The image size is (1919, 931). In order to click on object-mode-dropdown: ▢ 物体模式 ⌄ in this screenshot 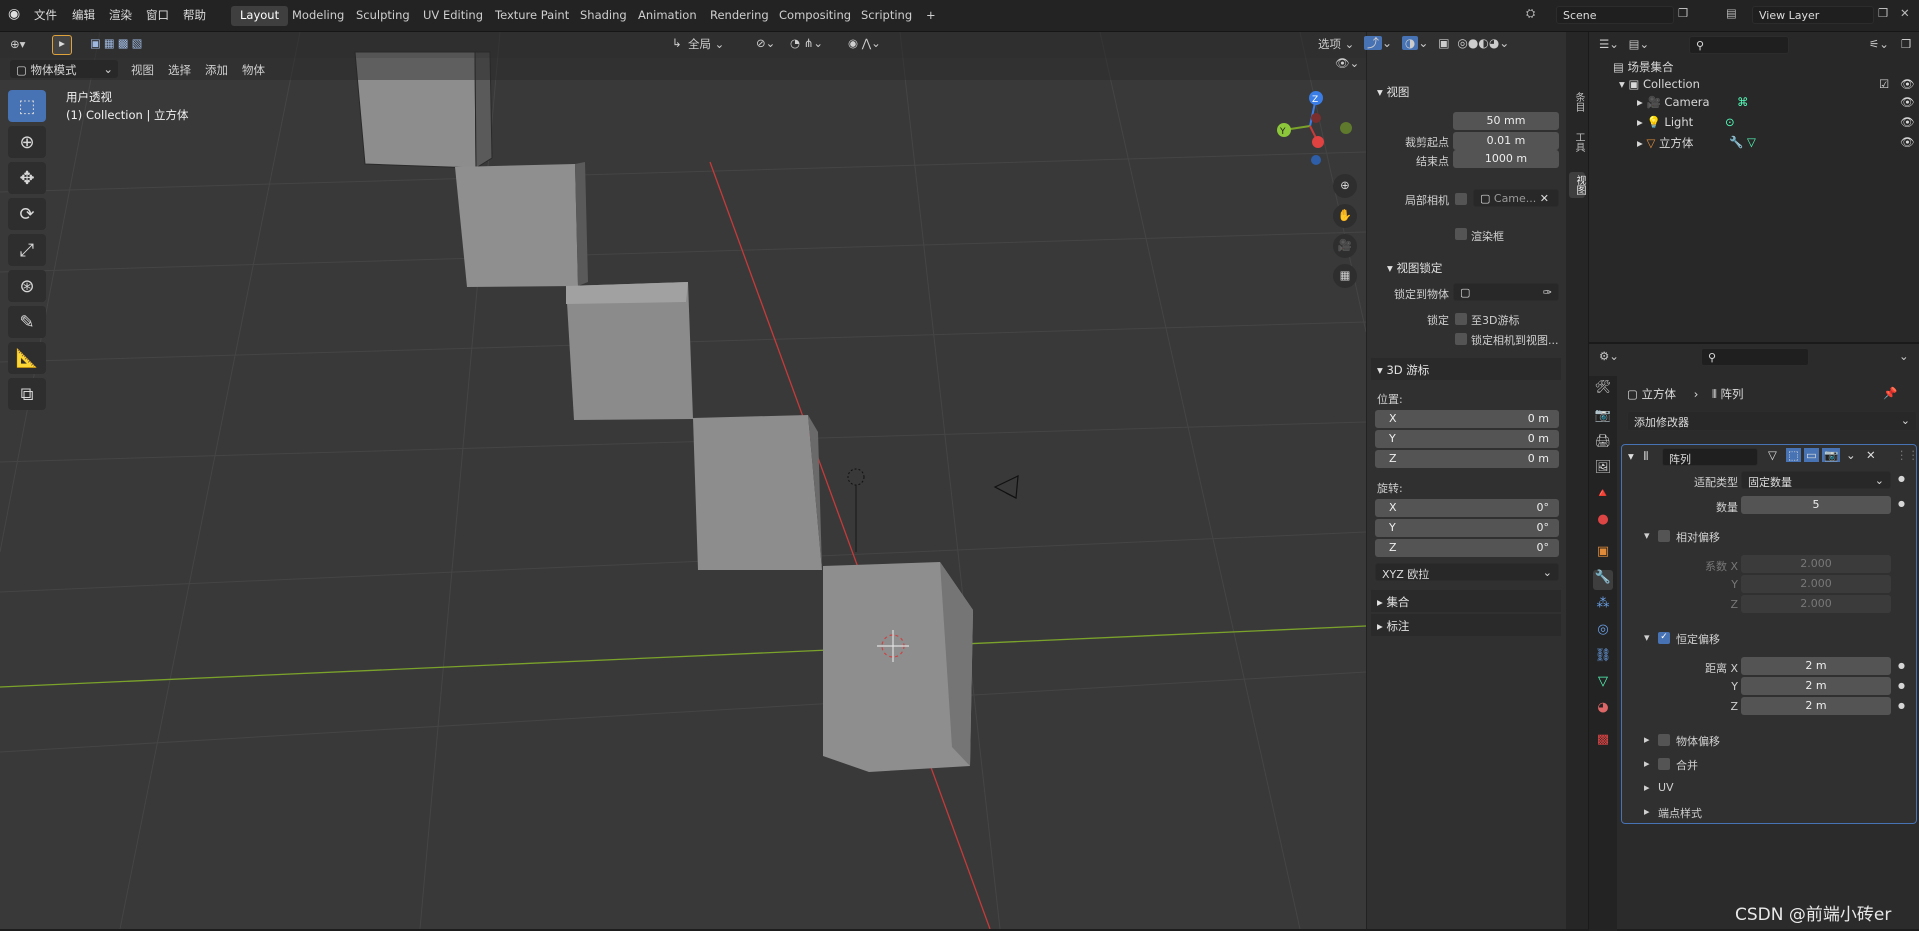, I will do `click(64, 69)`.